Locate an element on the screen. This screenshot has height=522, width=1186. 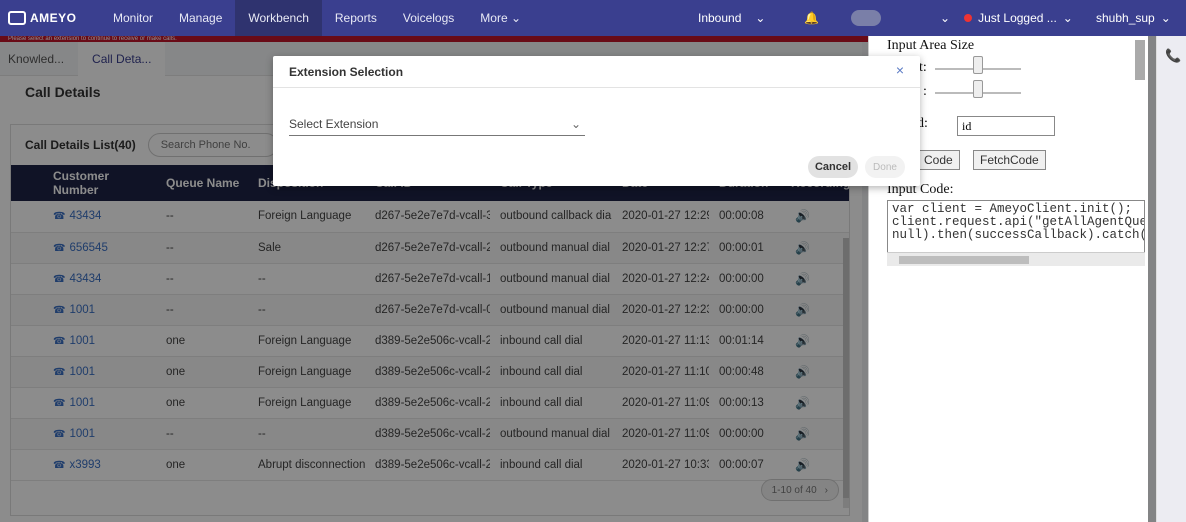
status-dot-icon is located at coordinates (968, 18).